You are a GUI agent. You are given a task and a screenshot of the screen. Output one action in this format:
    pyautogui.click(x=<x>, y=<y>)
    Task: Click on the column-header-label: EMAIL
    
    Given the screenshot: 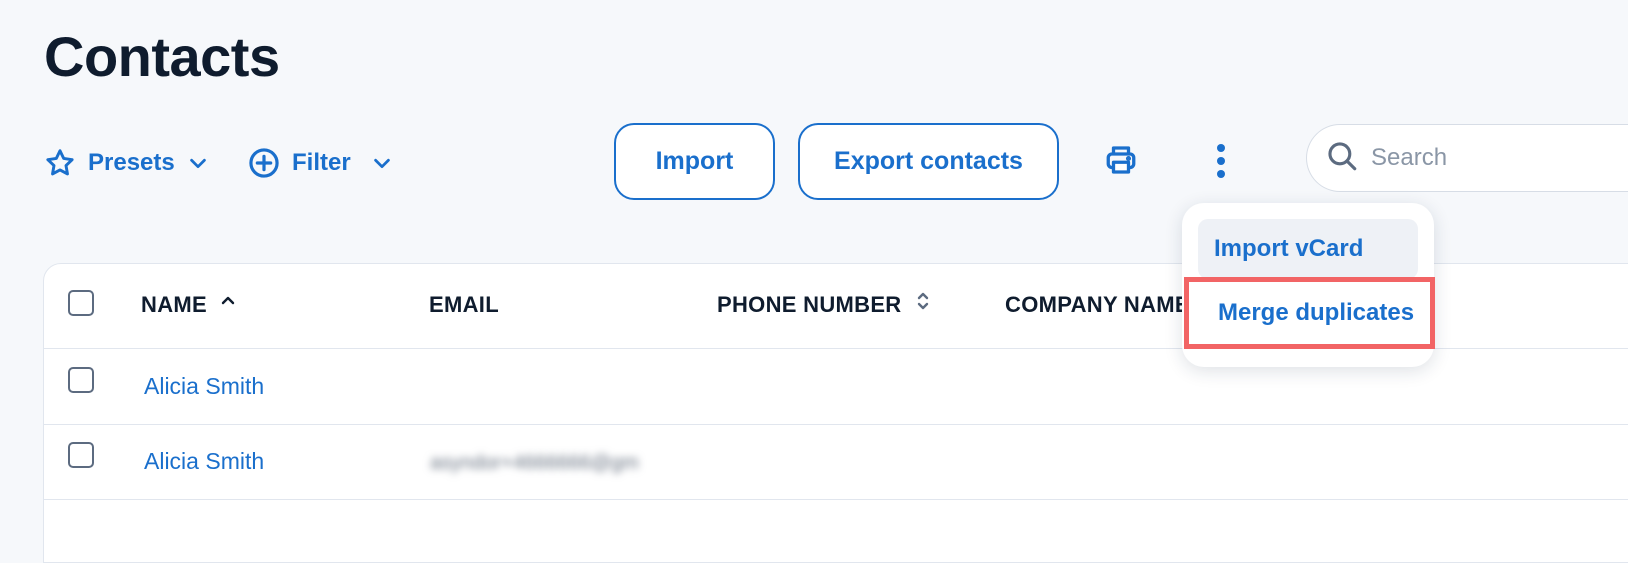 What is the action you would take?
    pyautogui.click(x=464, y=304)
    